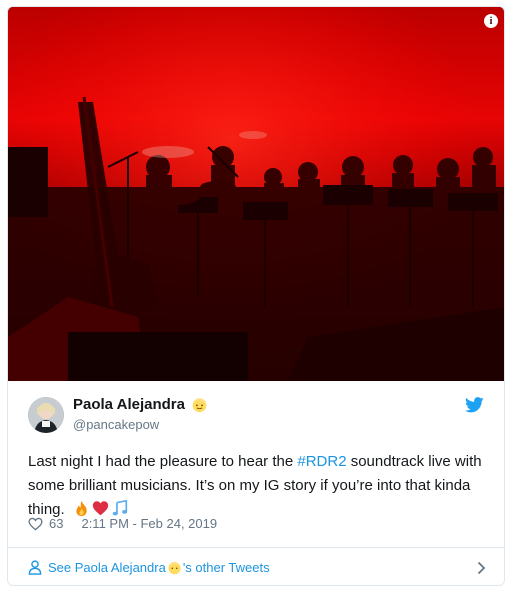 The width and height of the screenshot is (514, 594). Describe the element at coordinates (107, 567) in the screenshot. I see `other-tweets-text-part1: See Paola Alejandra` at that location.